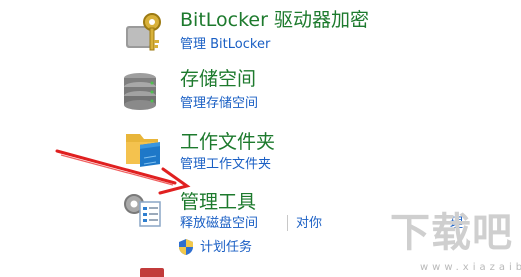 Image resolution: width=521 pixels, height=277 pixels. Describe the element at coordinates (219, 224) in the screenshot. I see `free-disk-space-link: 释放磁盘空间` at that location.